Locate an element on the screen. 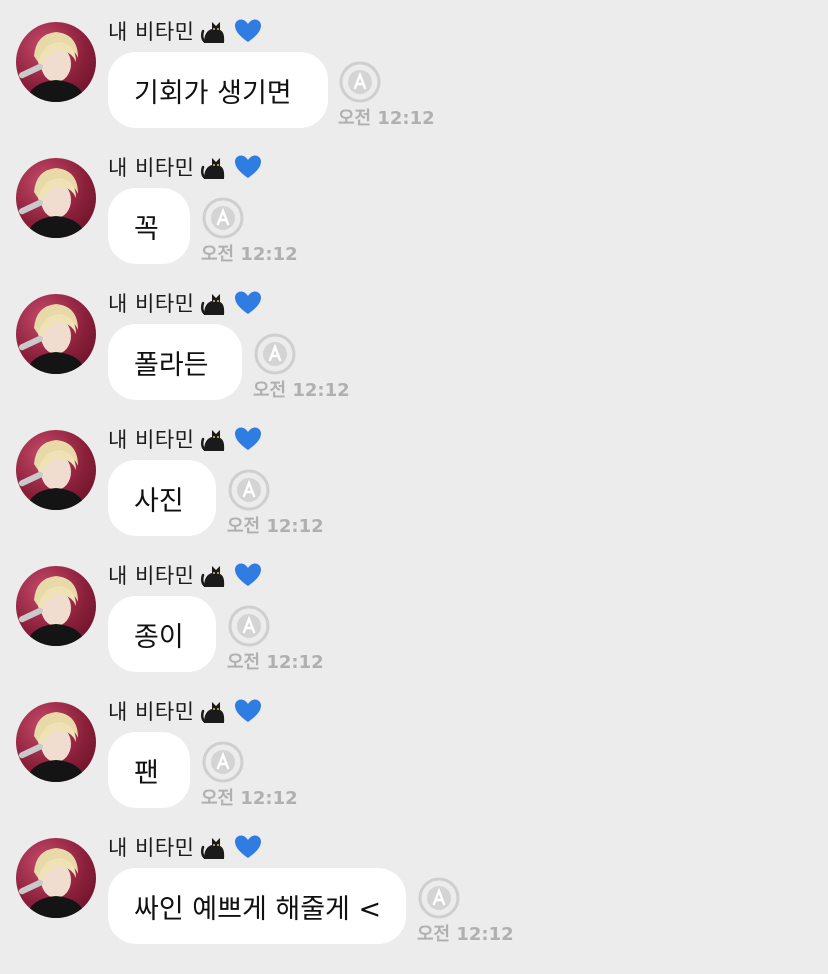 This screenshot has width=828, height=974. message-text: 폴라든 is located at coordinates (171, 365).